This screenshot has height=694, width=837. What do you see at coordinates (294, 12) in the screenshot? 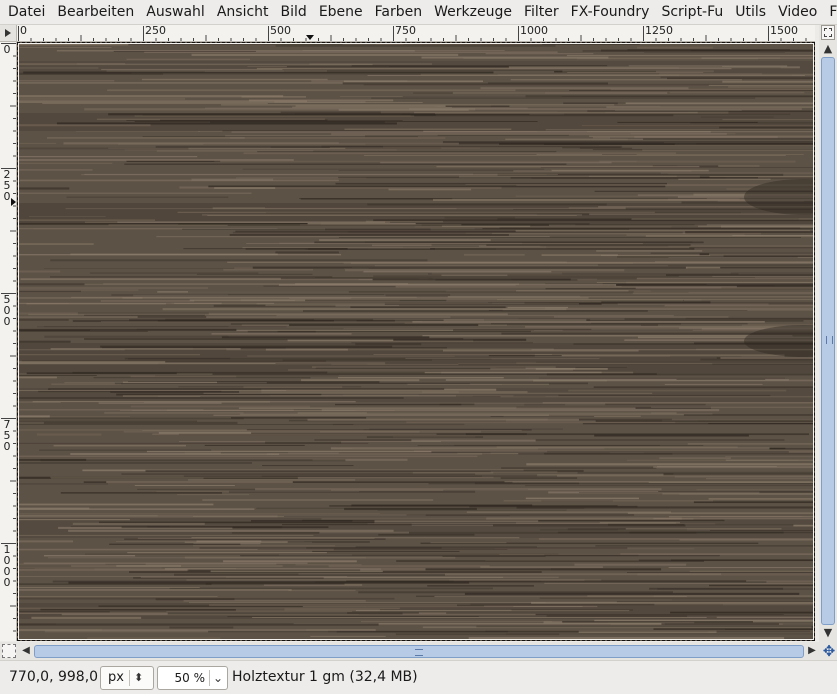
I see `menu-bild: Bild` at bounding box center [294, 12].